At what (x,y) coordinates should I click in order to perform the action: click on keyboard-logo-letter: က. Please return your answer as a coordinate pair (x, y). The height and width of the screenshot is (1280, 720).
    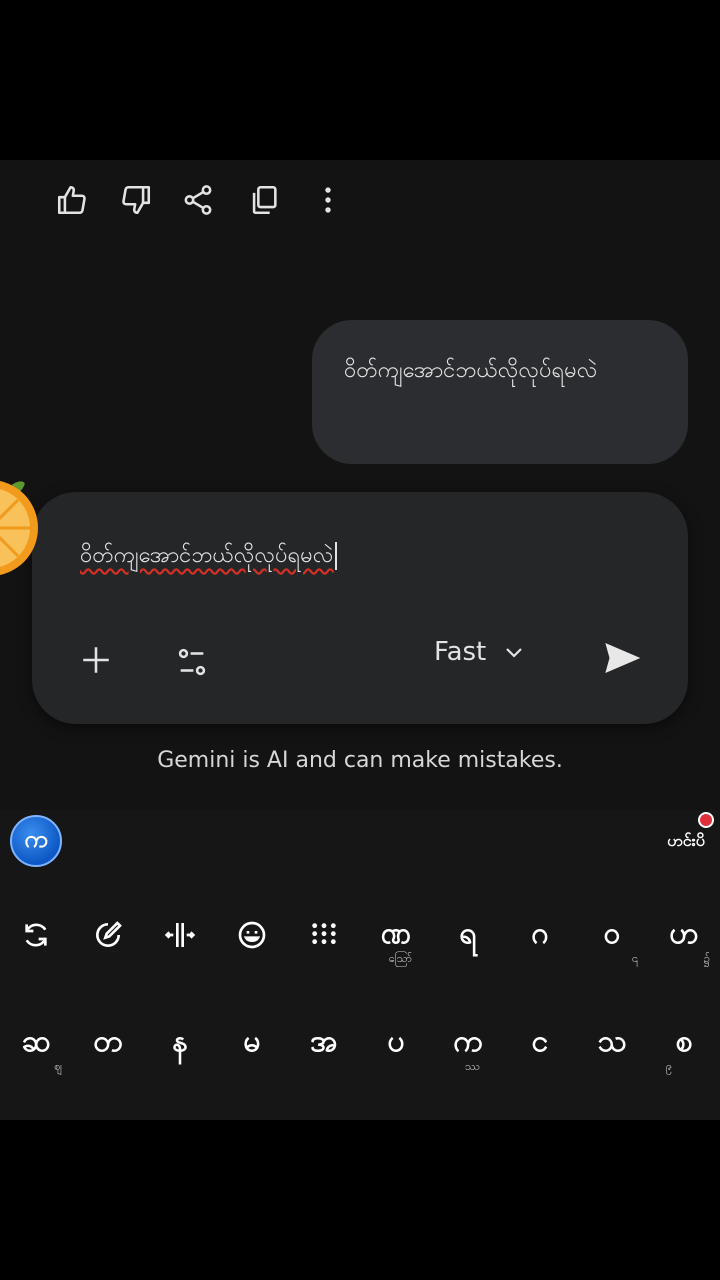
    Looking at the image, I should click on (36, 839).